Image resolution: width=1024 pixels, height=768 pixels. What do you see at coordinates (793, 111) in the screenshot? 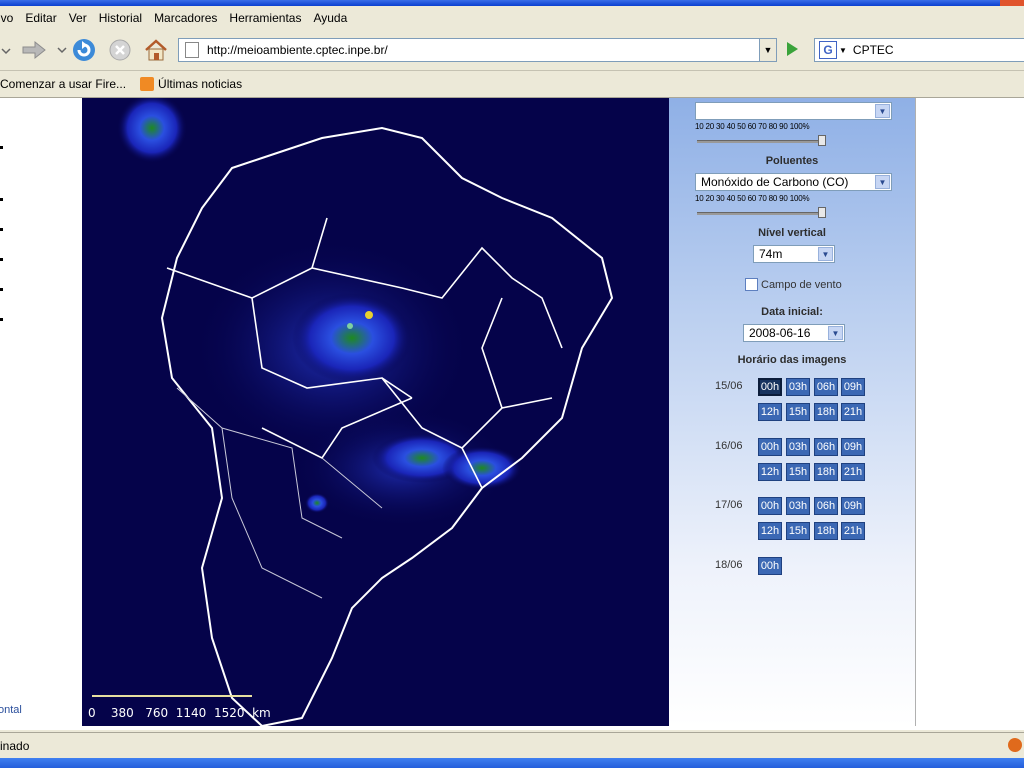
I see `layer-select: ▼` at bounding box center [793, 111].